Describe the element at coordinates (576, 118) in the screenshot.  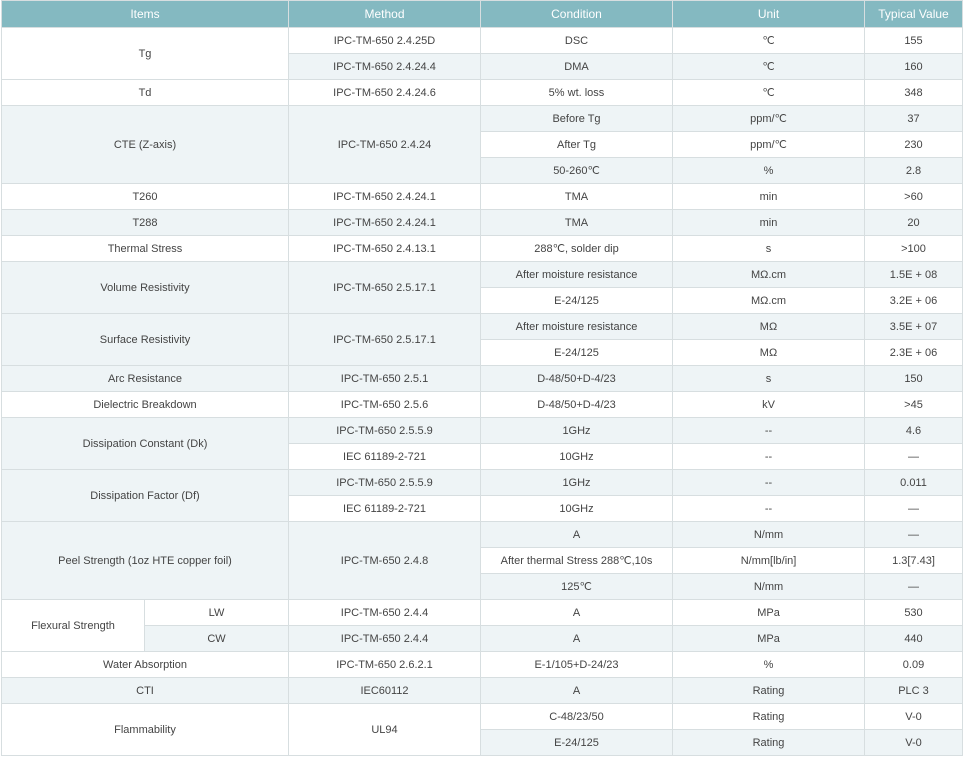
I see `condition-cell: Before Tg` at that location.